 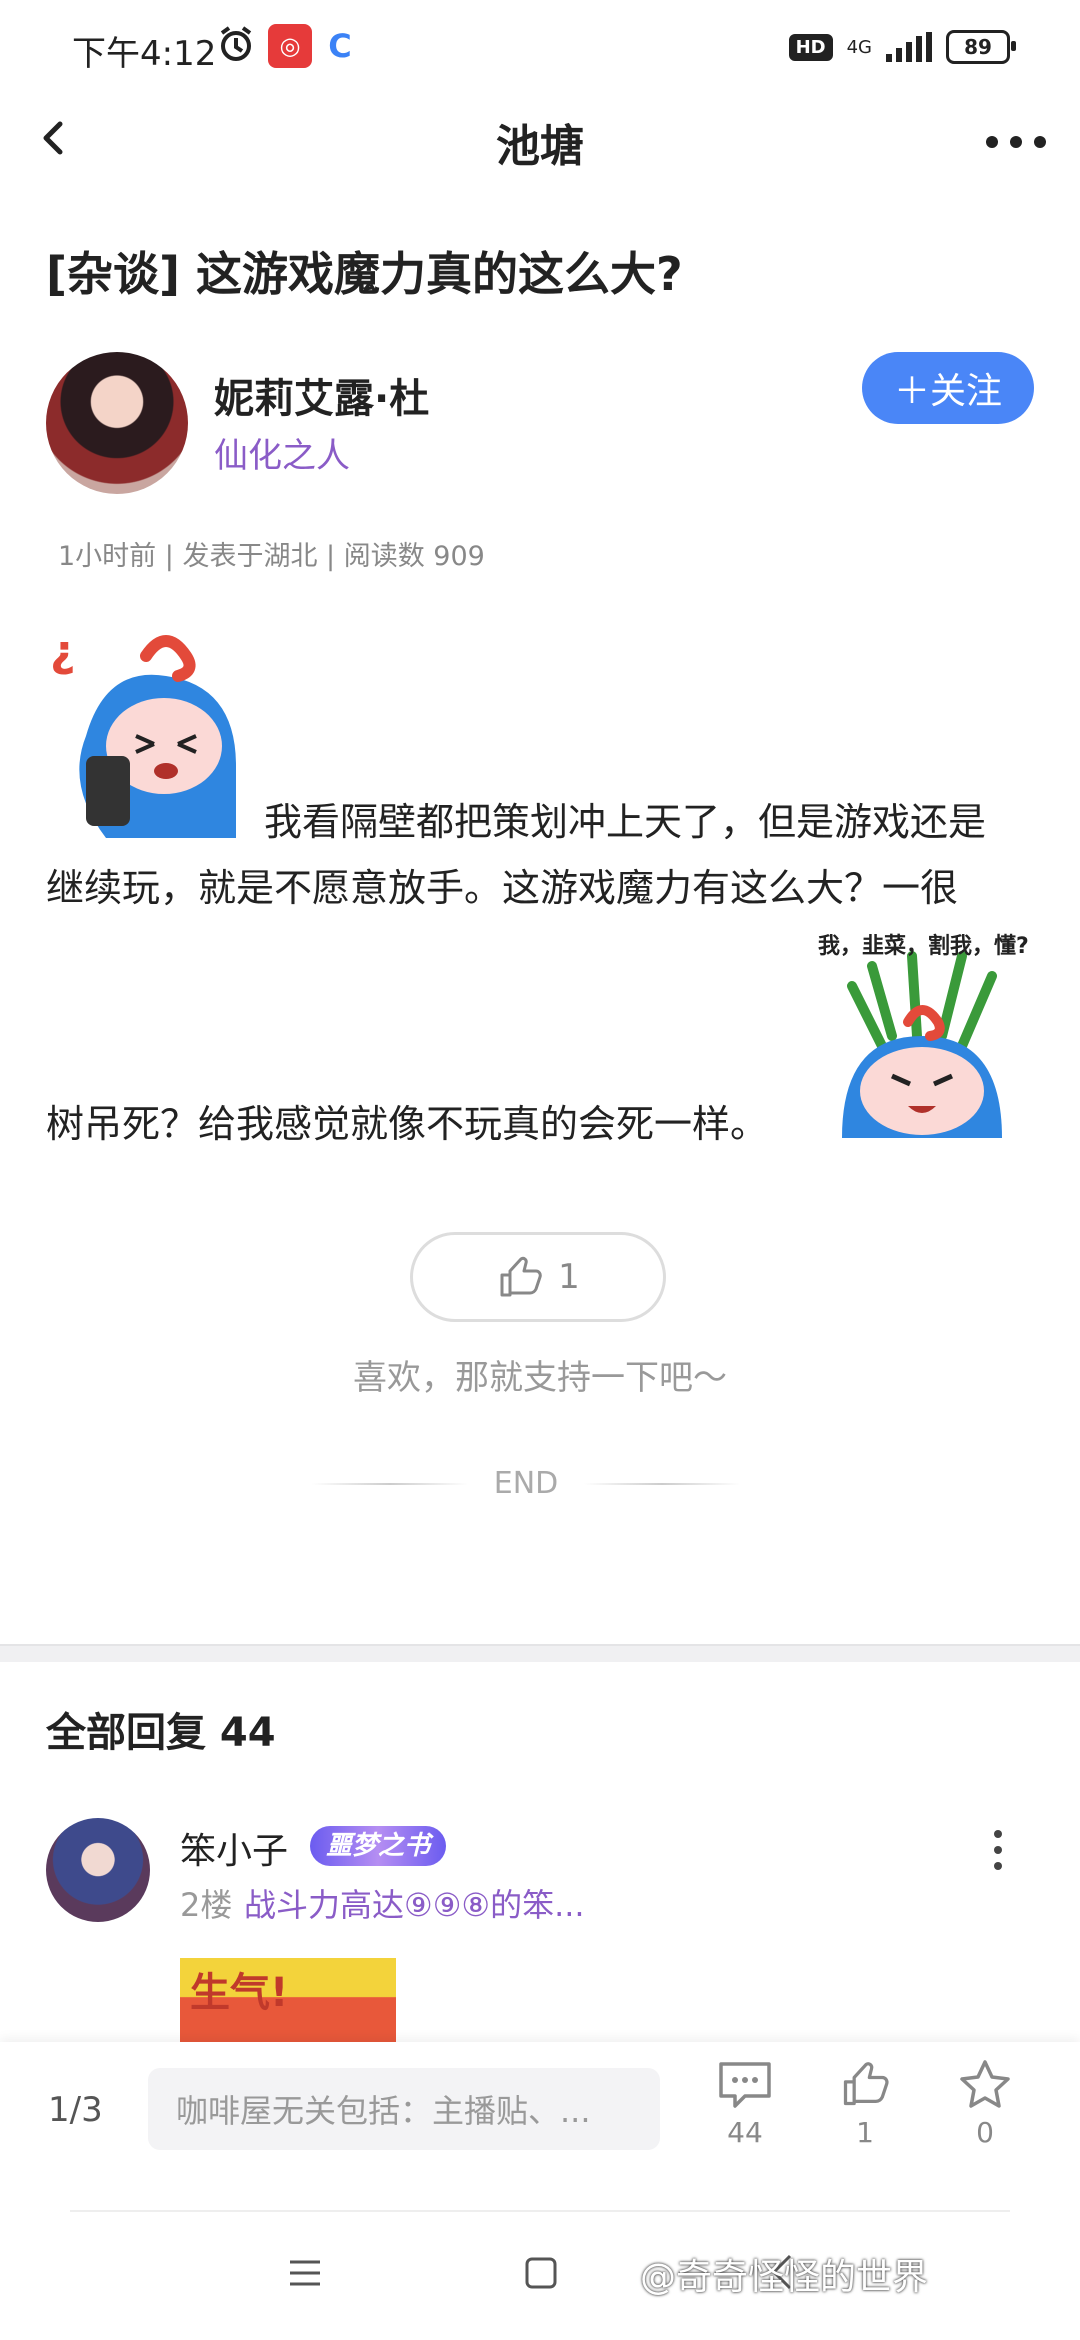 What do you see at coordinates (282, 456) in the screenshot?
I see `author-tag: 仙化之人` at bounding box center [282, 456].